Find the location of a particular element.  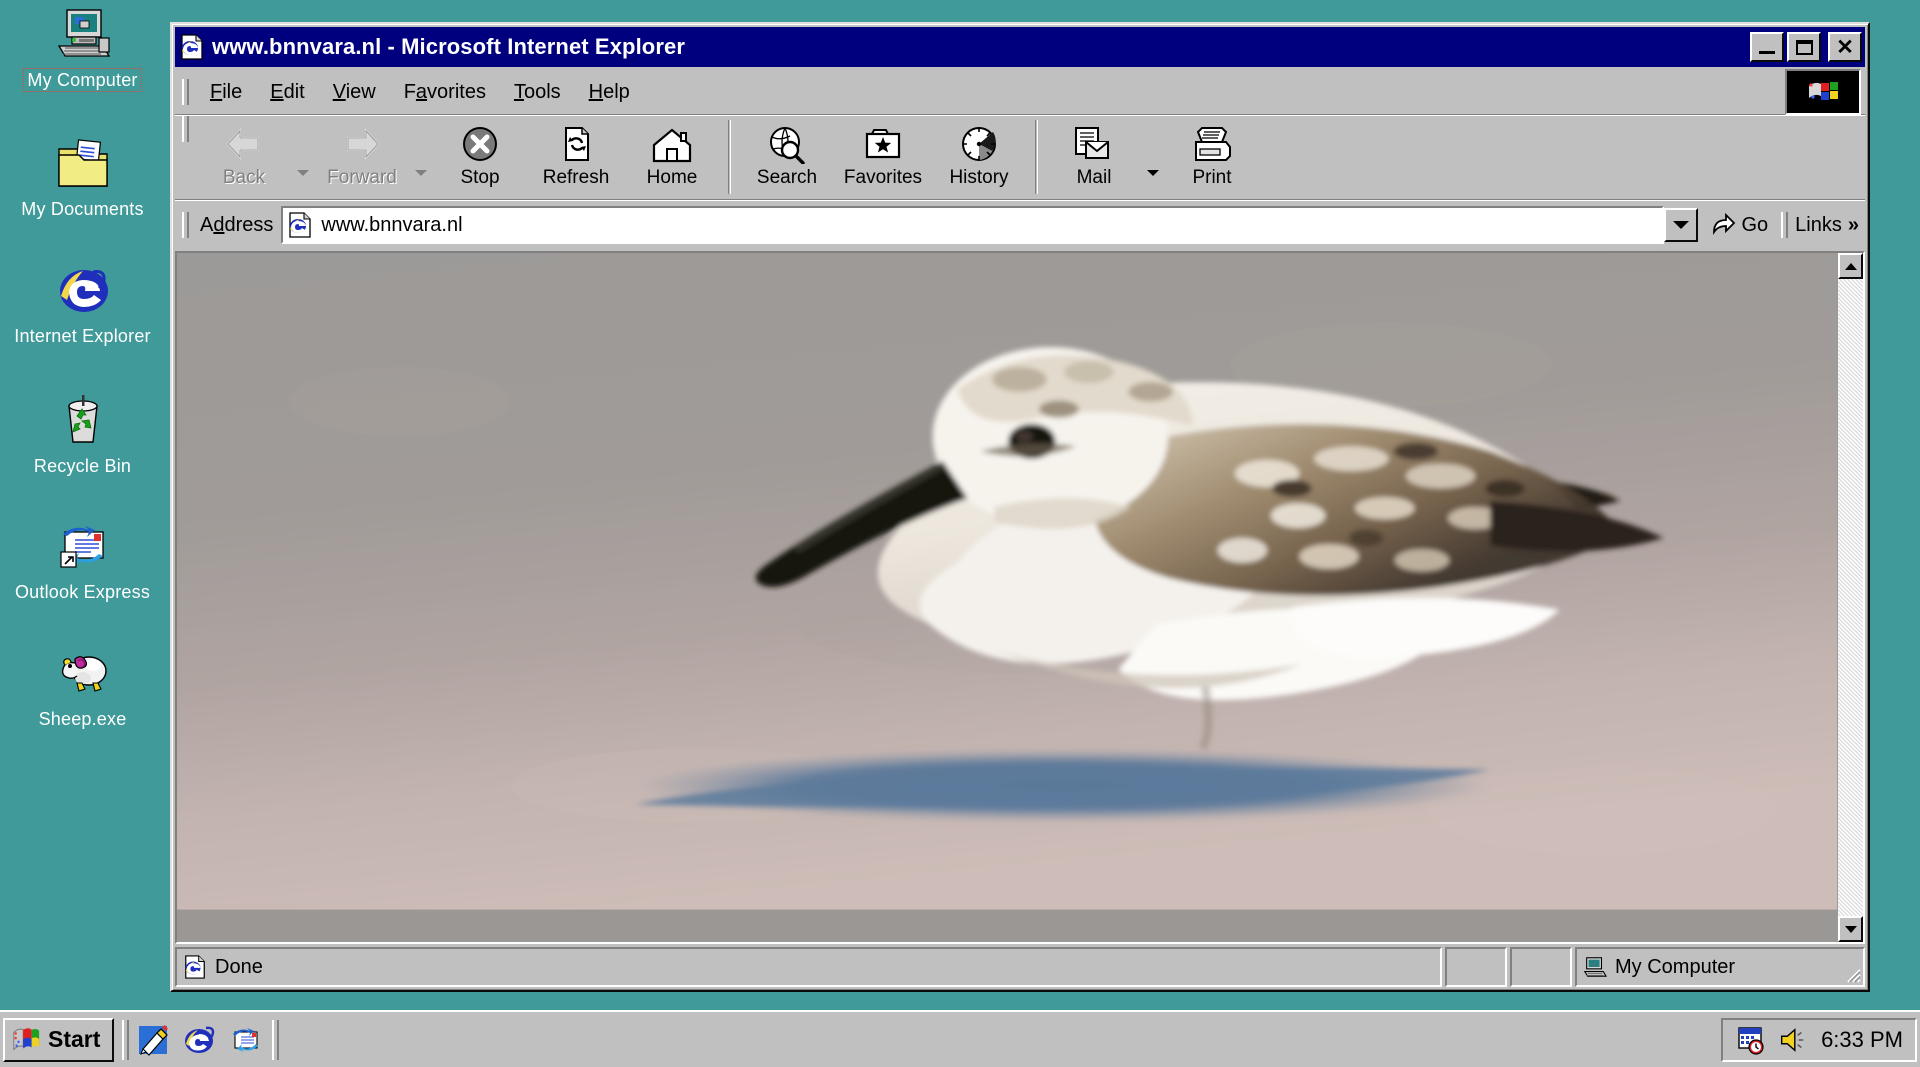

launch-outlook-express-icon is located at coordinates (245, 1040).